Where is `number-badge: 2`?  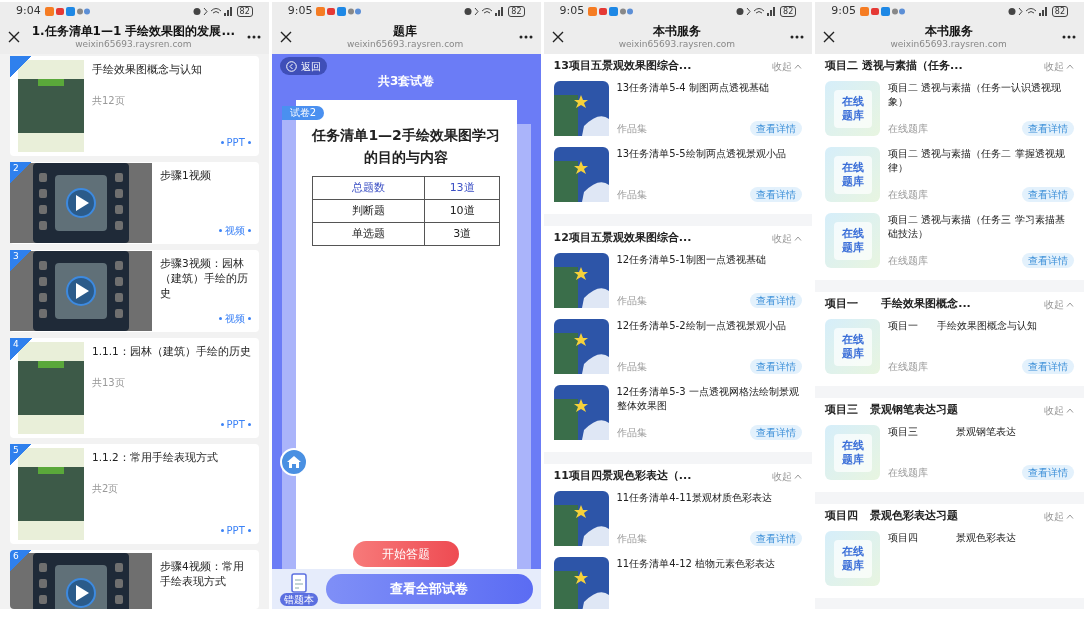
number-badge: 2 is located at coordinates (21, 173).